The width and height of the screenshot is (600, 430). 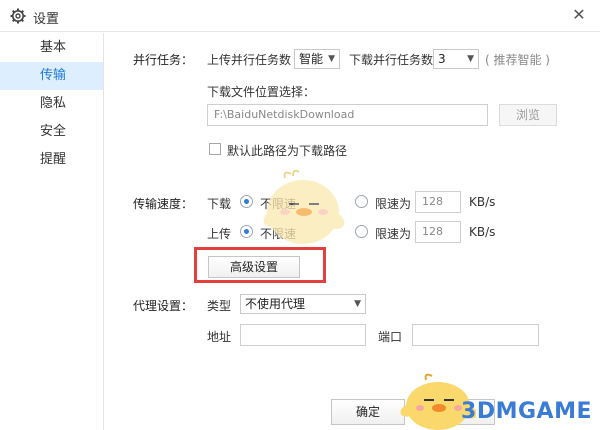 I want to click on download-parallel-value: 3, so click(x=442, y=59).